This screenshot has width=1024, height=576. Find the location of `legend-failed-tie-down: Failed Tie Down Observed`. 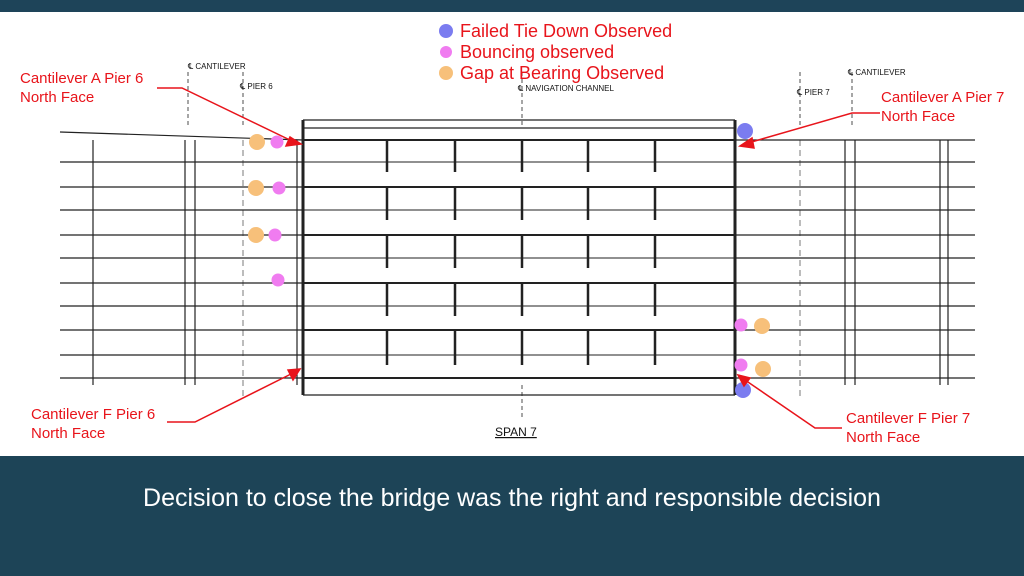

legend-failed-tie-down: Failed Tie Down Observed is located at coordinates (566, 31).